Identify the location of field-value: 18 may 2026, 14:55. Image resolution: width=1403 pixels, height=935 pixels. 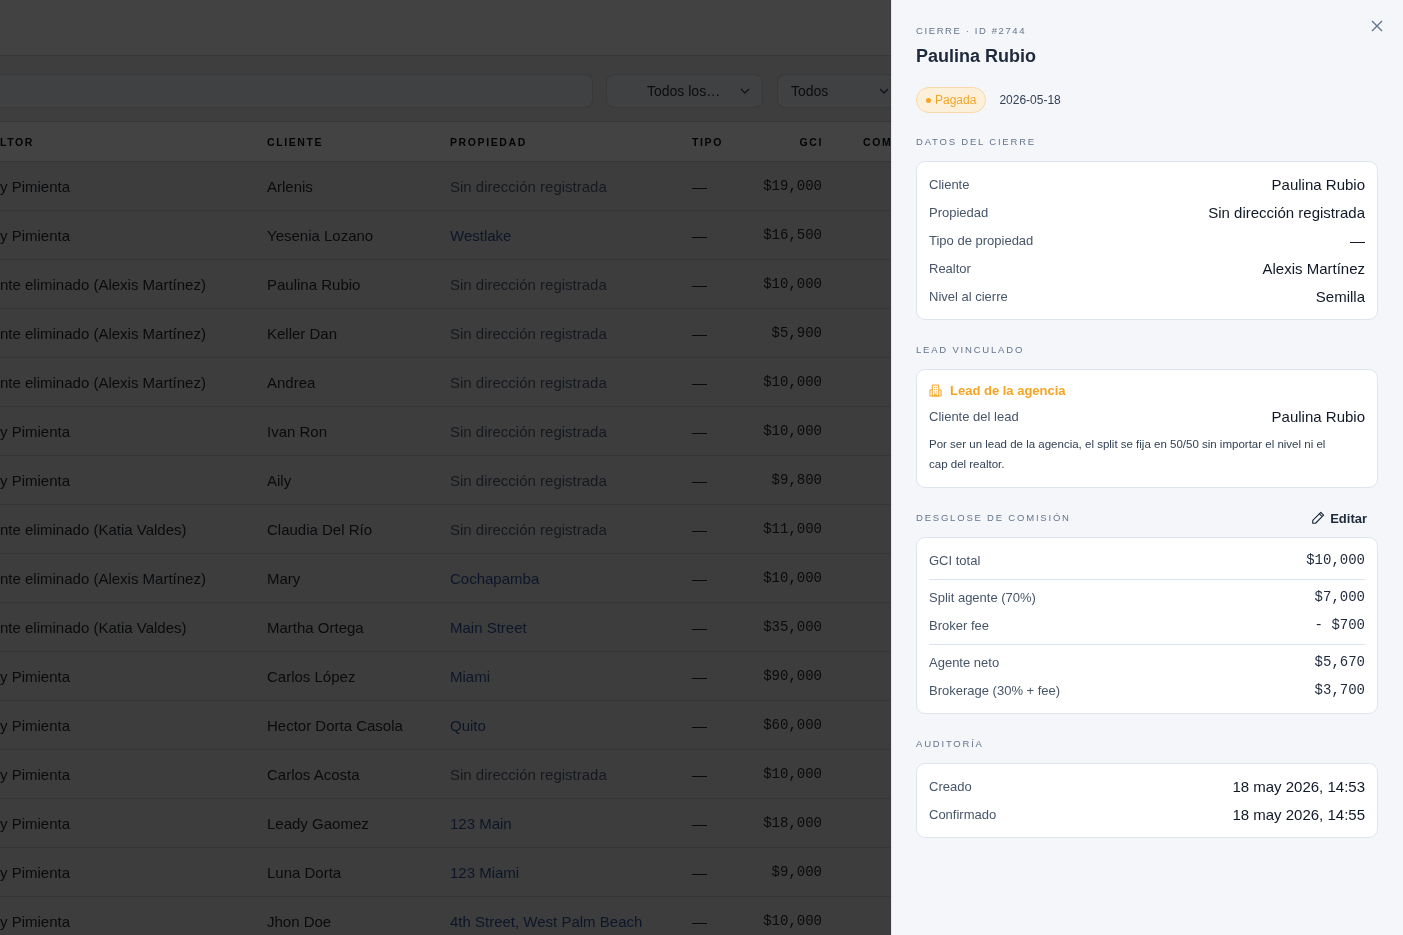
(1298, 814).